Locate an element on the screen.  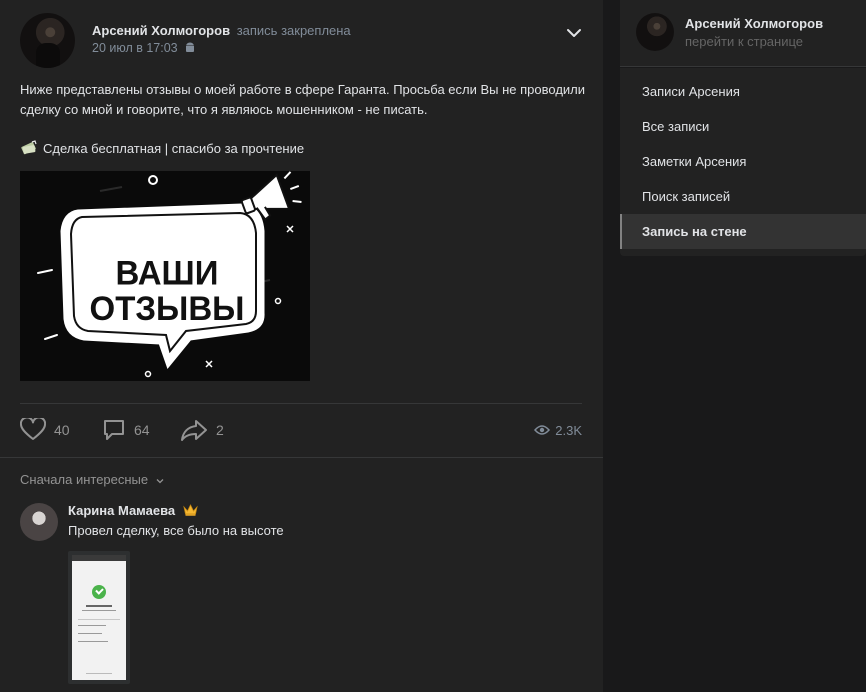
share-button: 2 is located at coordinates (202, 430).